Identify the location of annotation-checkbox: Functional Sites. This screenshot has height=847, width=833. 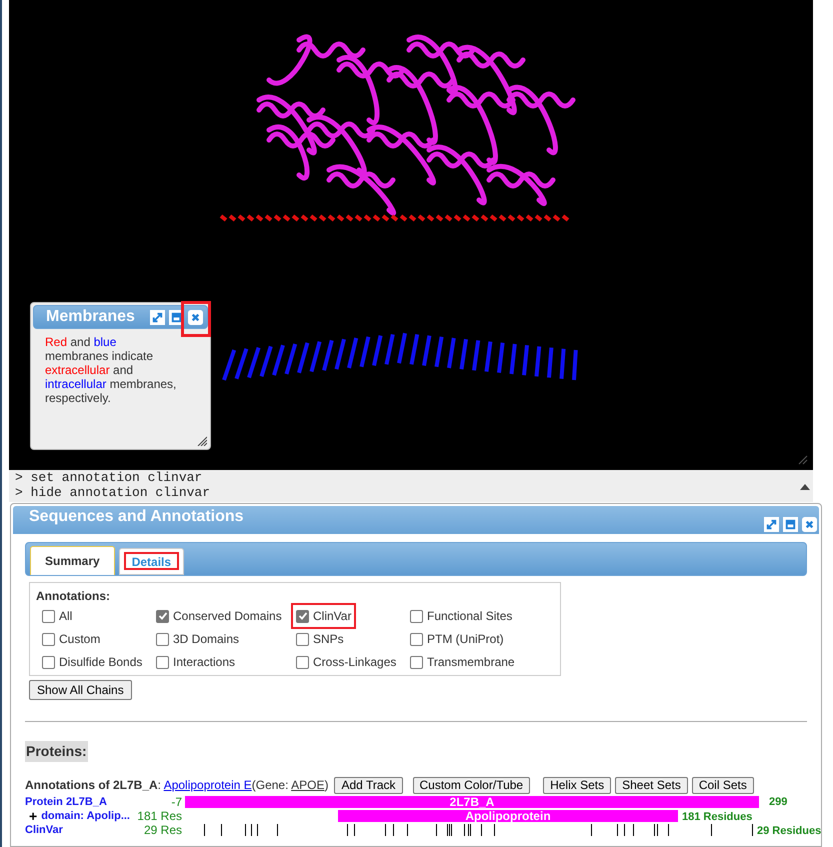
(463, 616).